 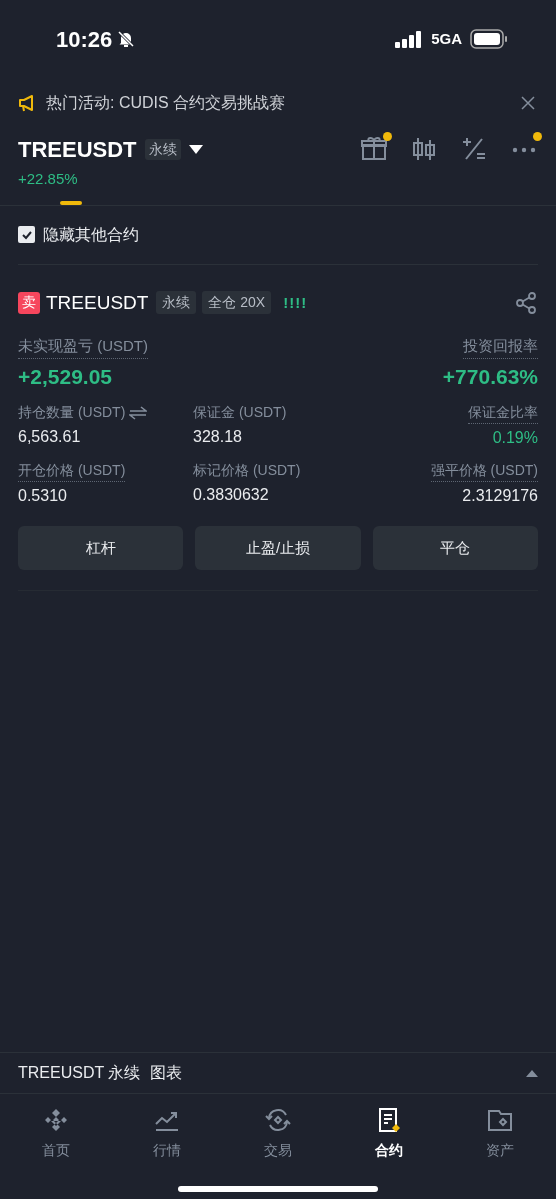 I want to click on field-label: 保证金 (USDT), so click(x=240, y=412).